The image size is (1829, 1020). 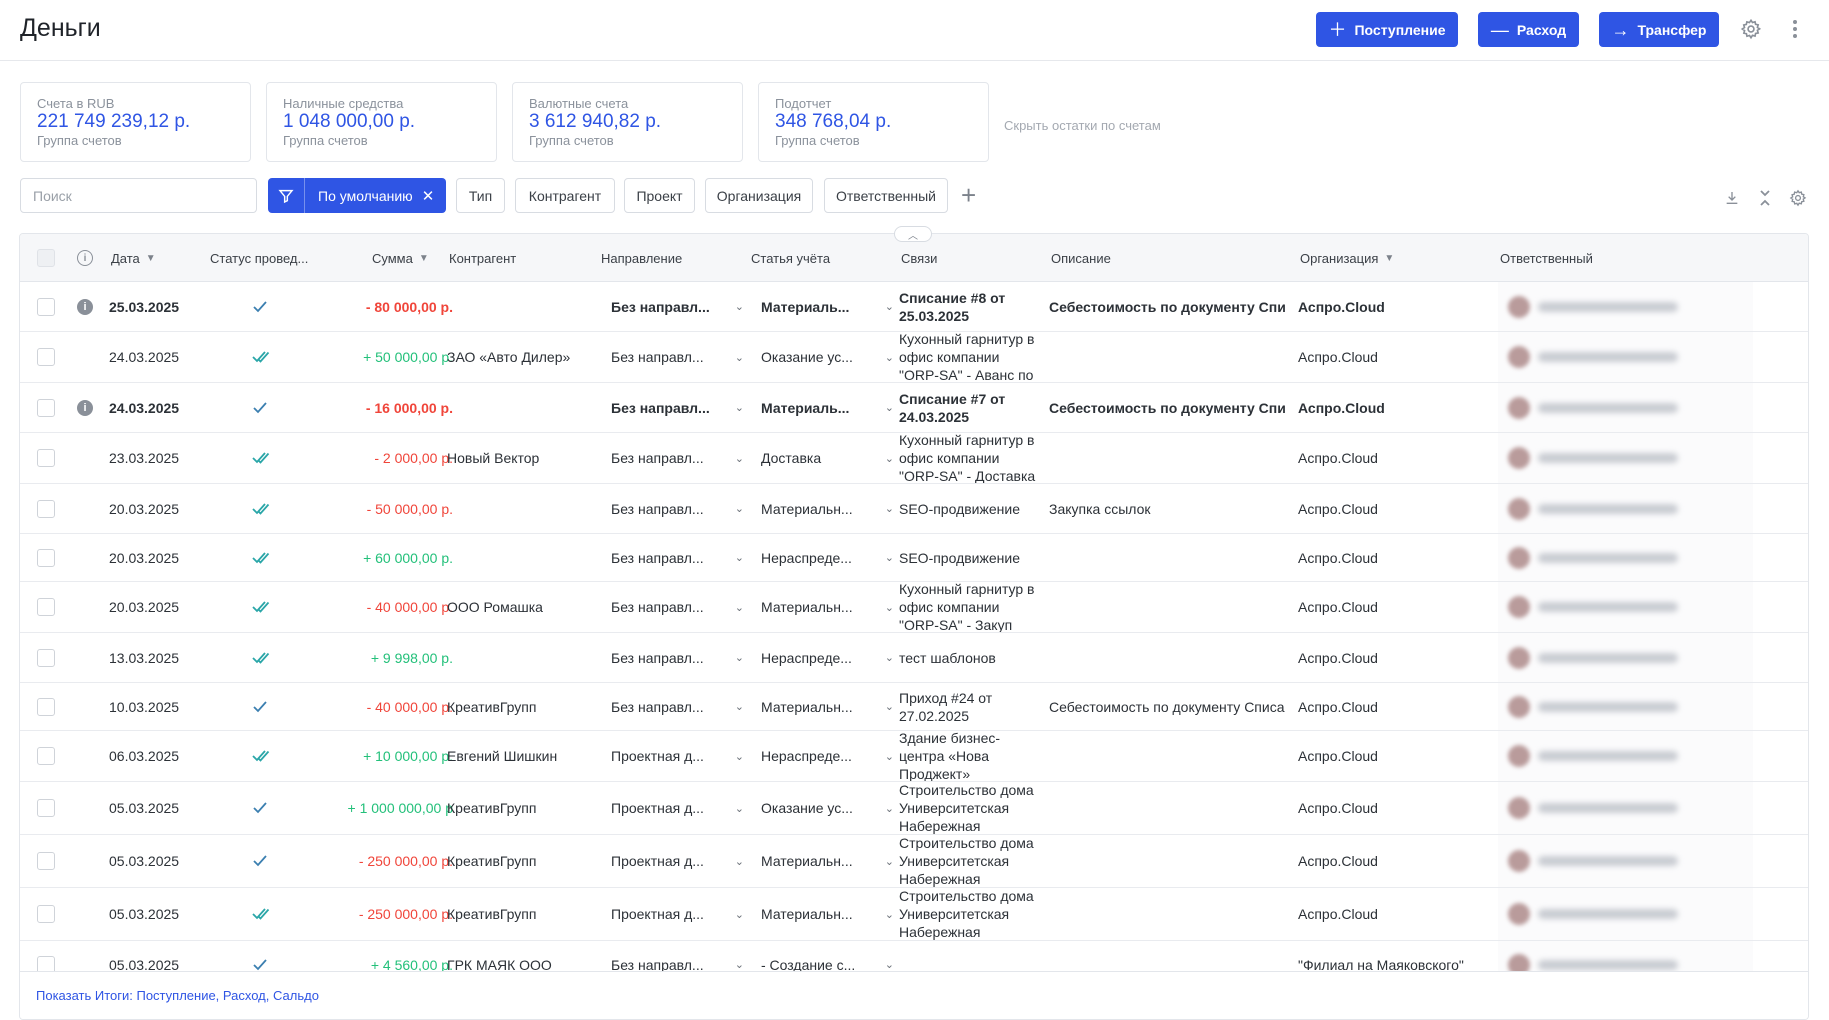 I want to click on column-header-organization: Организация ▼, so click(x=1347, y=258).